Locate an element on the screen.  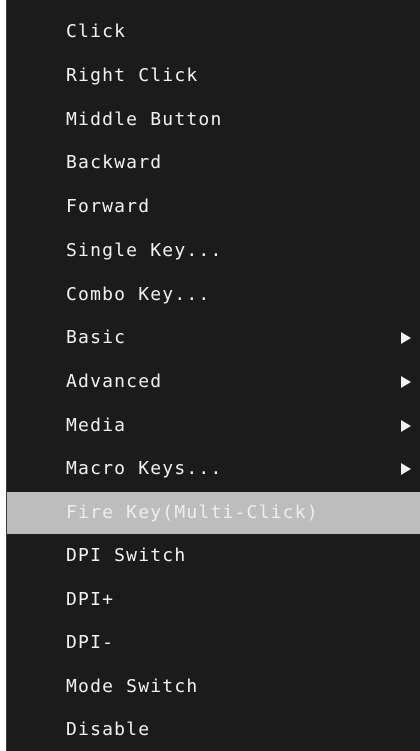
menu-item-fire-key: Fire Key(Multi-Click) is located at coordinates (213, 513).